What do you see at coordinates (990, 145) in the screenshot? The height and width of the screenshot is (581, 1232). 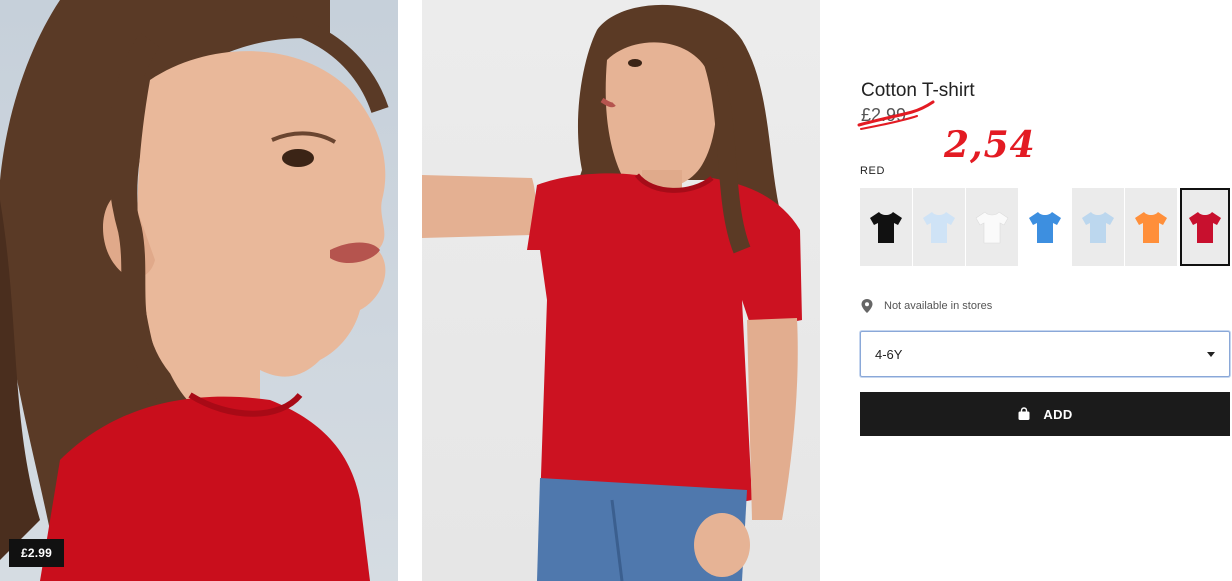 I see `new-price-annotation: 2,54` at bounding box center [990, 145].